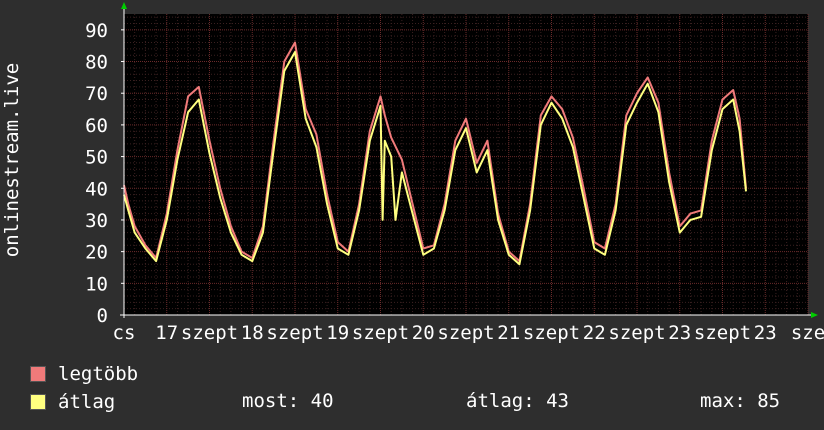 This screenshot has height=430, width=824. Describe the element at coordinates (38, 374) in the screenshot. I see `legend-swatch-legtobb` at that location.